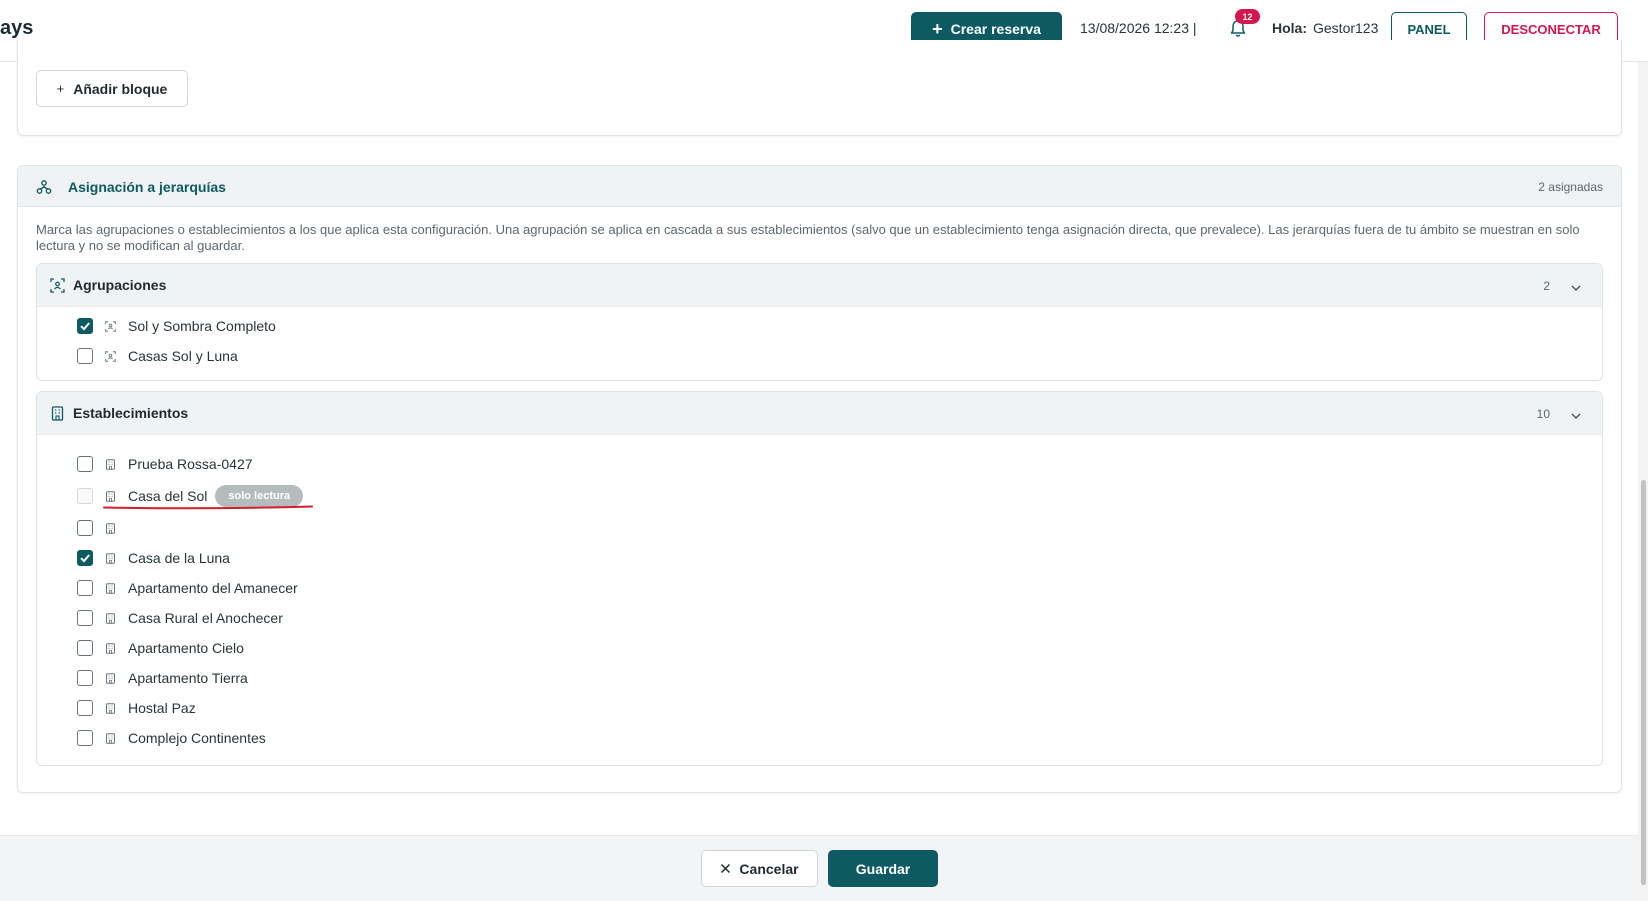 The image size is (1648, 901). I want to click on brand-logo-text: ays, so click(17, 28).